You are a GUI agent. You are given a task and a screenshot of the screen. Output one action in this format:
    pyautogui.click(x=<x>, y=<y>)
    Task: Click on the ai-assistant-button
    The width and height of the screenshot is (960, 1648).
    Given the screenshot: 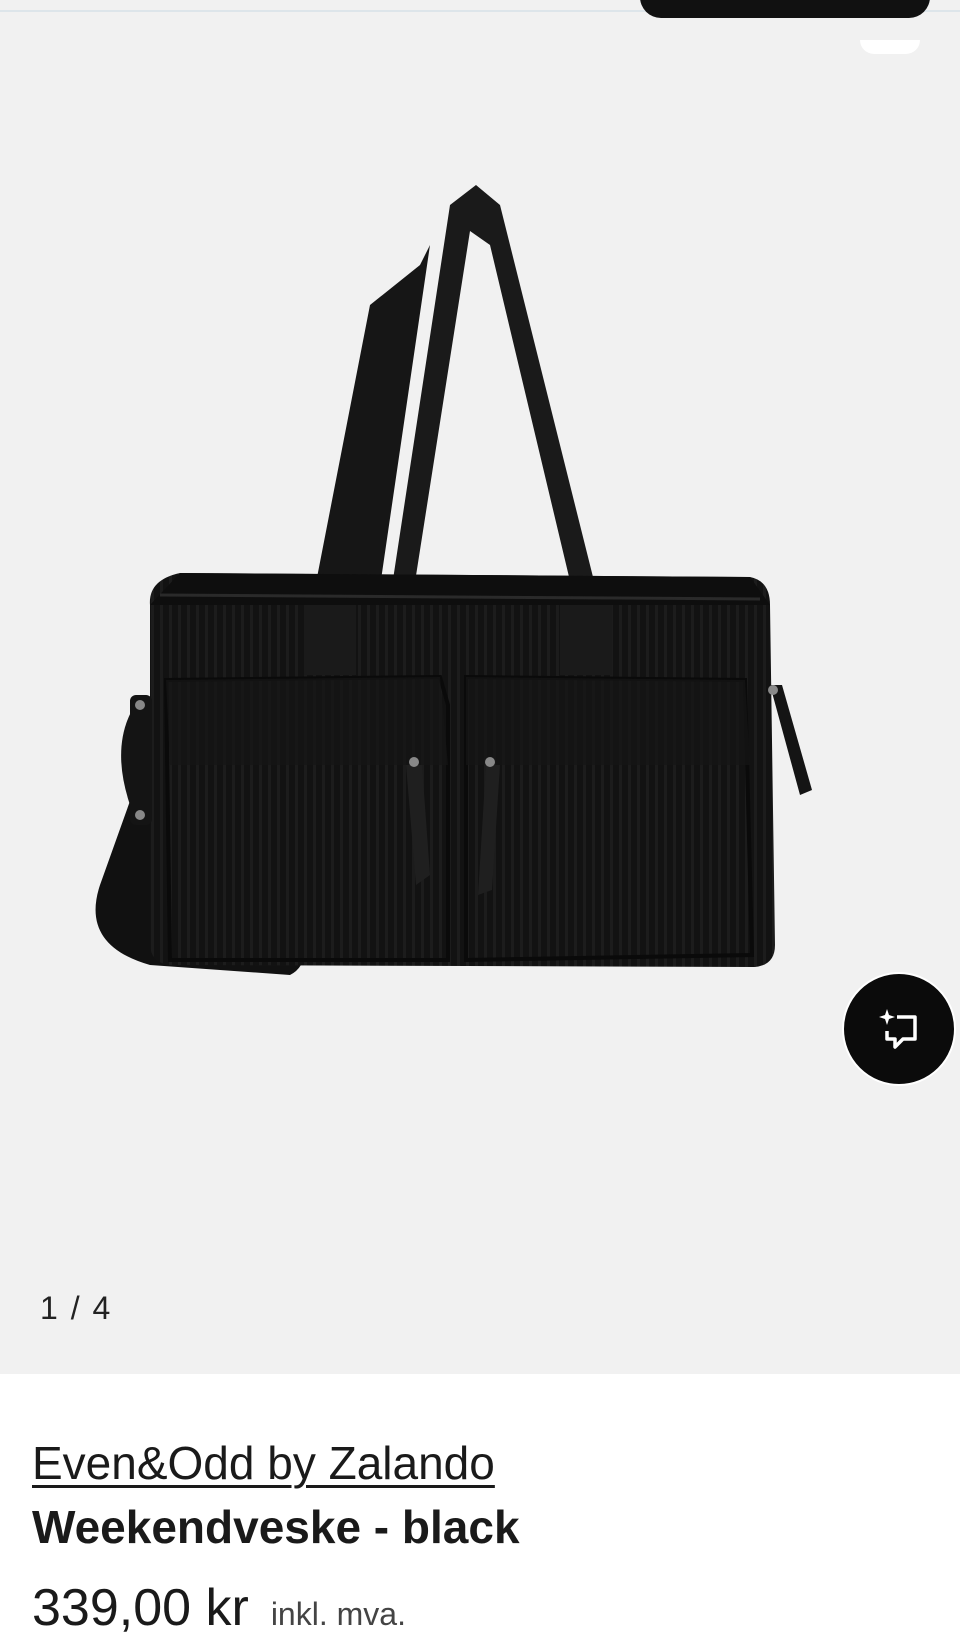 What is the action you would take?
    pyautogui.click(x=899, y=1029)
    